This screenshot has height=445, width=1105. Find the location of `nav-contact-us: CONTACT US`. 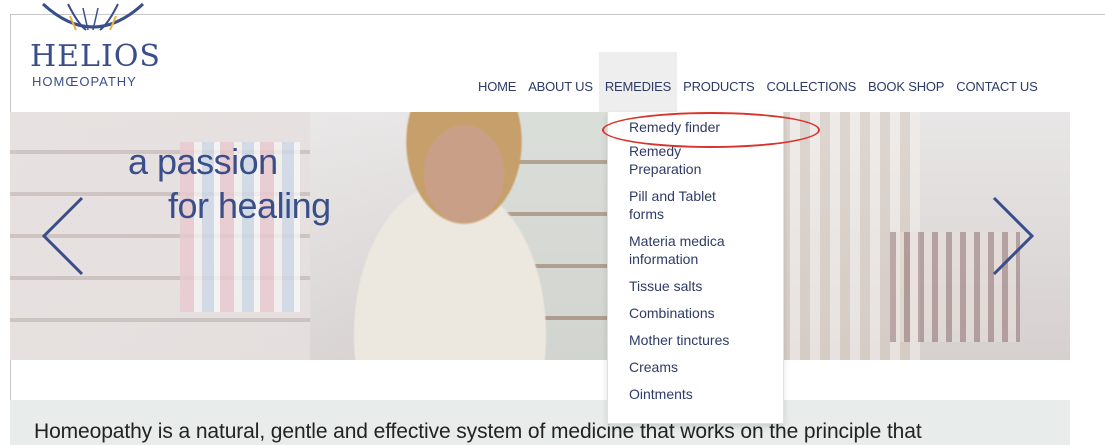

nav-contact-us: CONTACT US is located at coordinates (996, 82).